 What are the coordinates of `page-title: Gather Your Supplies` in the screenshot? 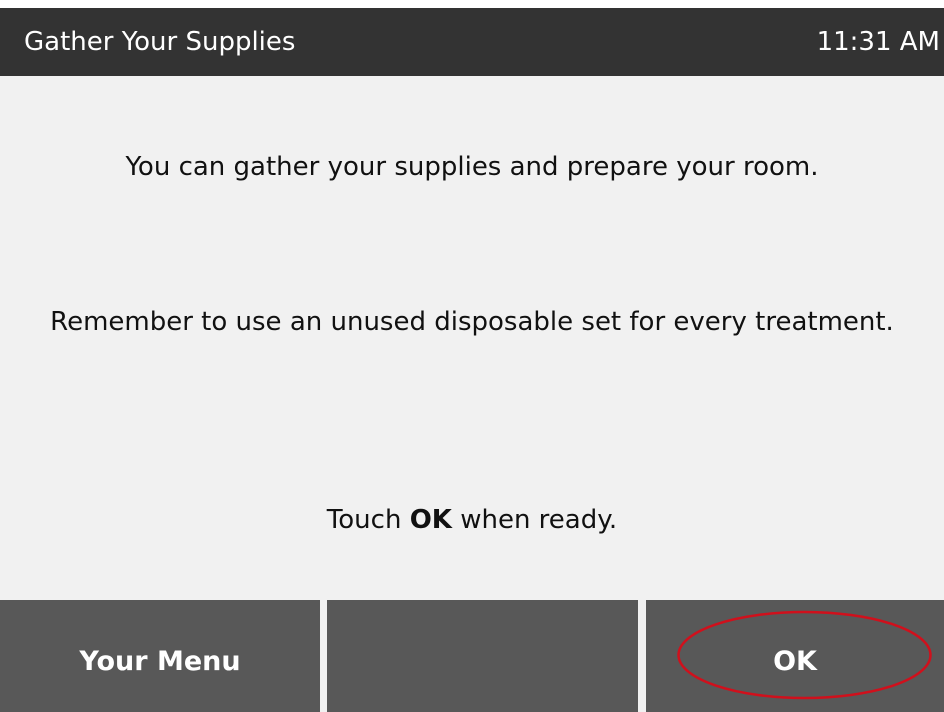 It's located at (160, 42).